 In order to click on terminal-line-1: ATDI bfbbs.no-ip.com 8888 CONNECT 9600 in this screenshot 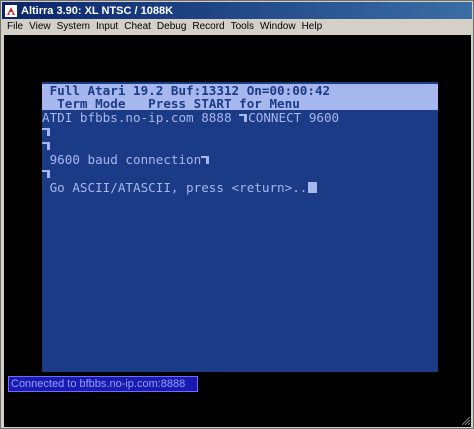, I will do `click(190, 117)`.